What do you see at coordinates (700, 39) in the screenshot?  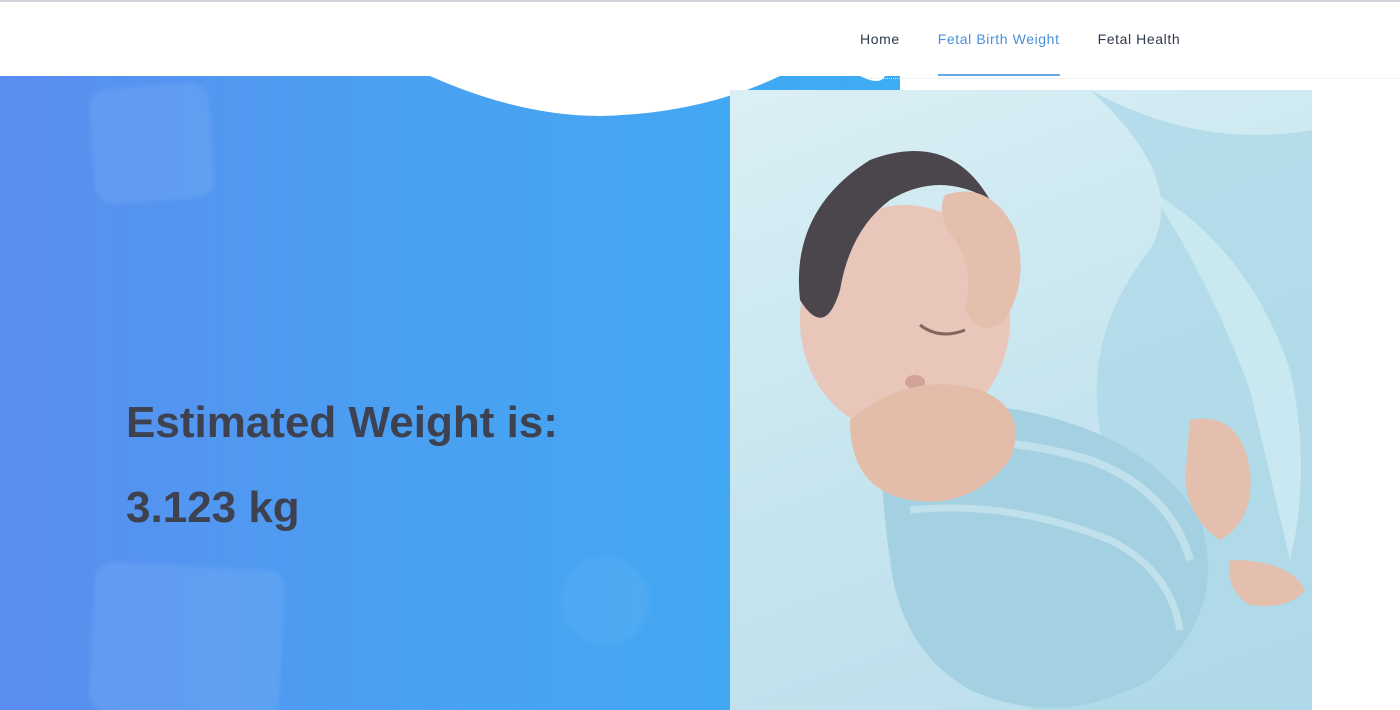 I see `site-header: Home Fetal Birth Weight Fetal Health` at bounding box center [700, 39].